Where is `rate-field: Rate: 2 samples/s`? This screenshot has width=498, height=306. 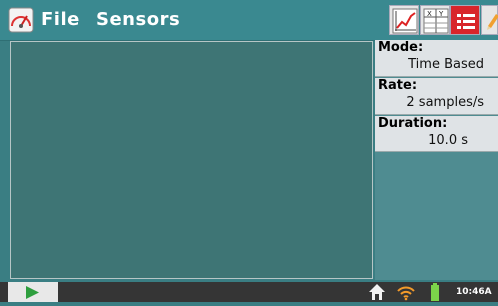 rate-field: Rate: 2 samples/s is located at coordinates (436, 96).